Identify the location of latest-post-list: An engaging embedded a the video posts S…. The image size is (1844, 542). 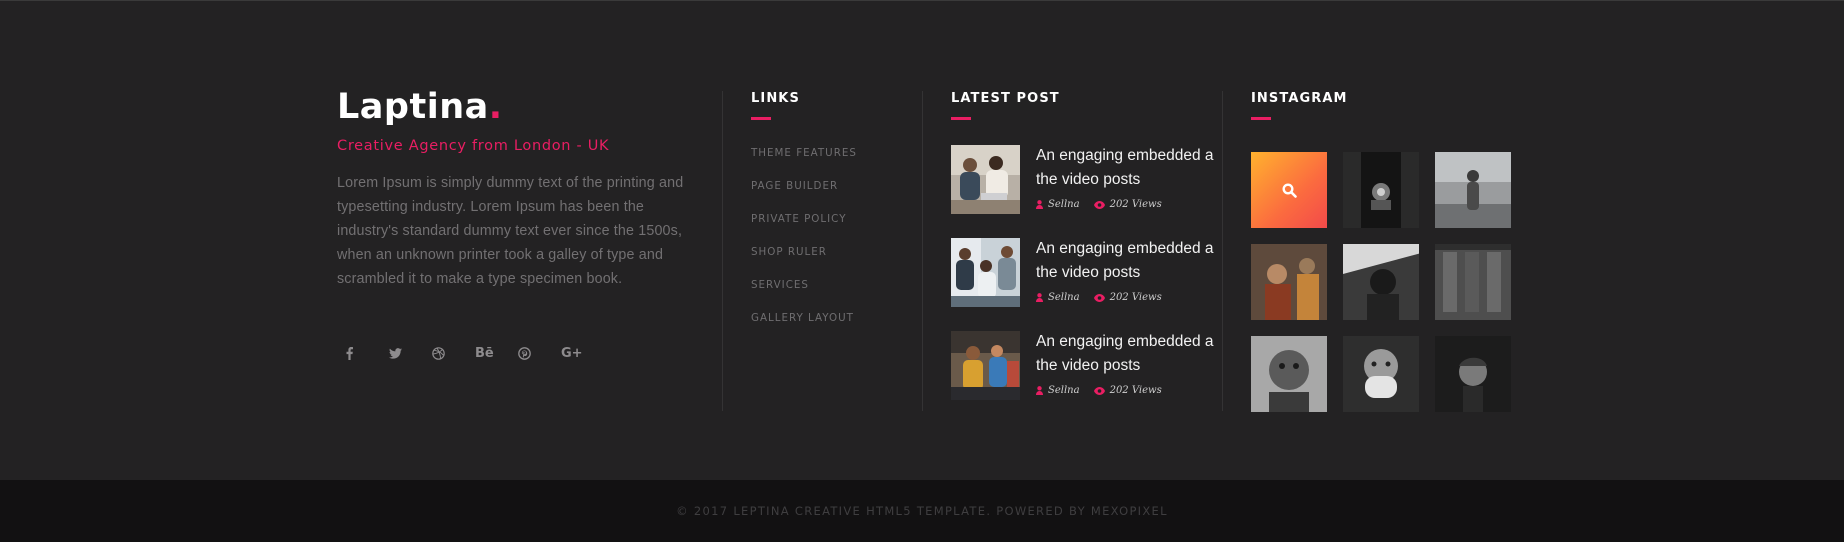
(1086, 284).